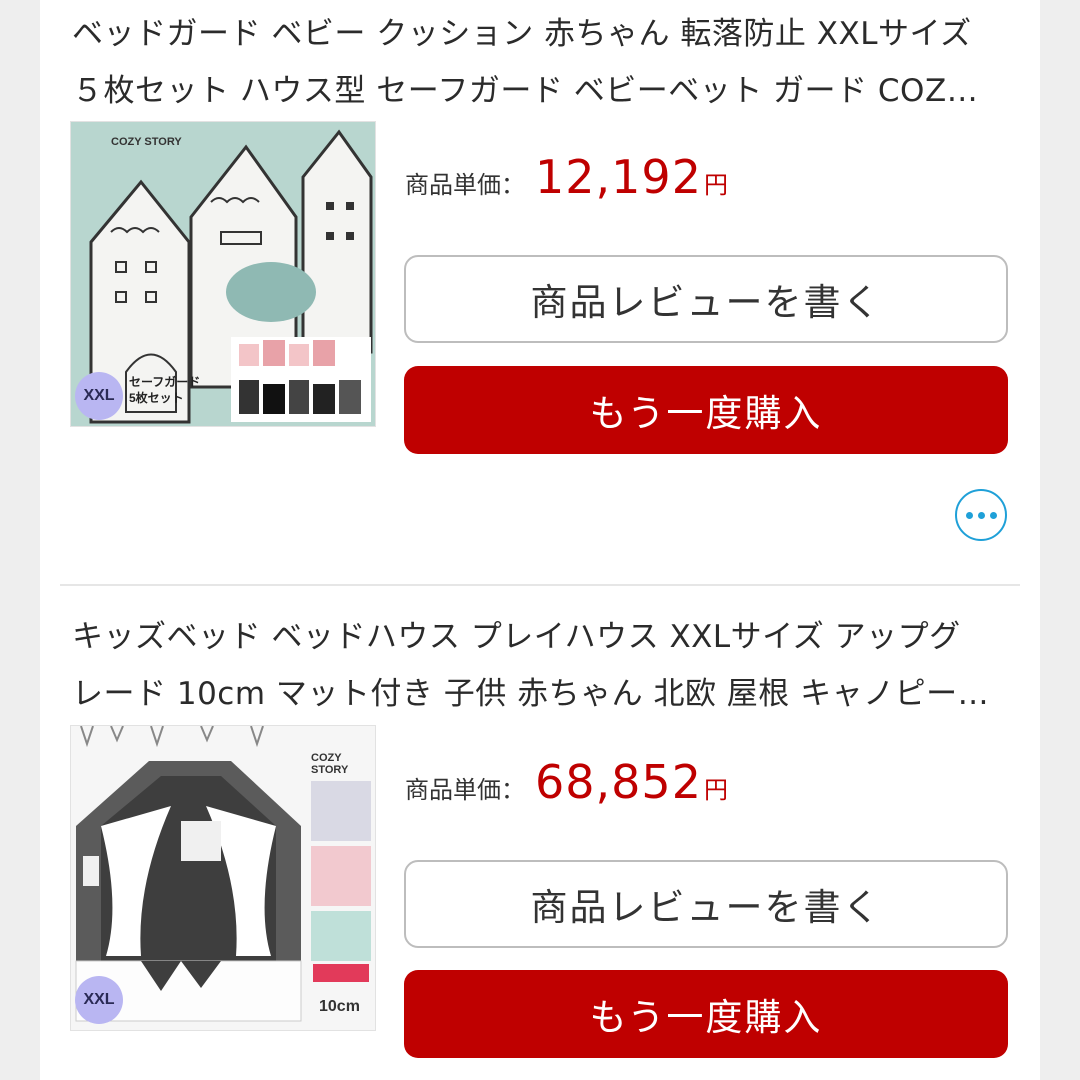 The image size is (1080, 1080). Describe the element at coordinates (156, 398) in the screenshot. I see `image-caption-line: 5枚セット` at that location.